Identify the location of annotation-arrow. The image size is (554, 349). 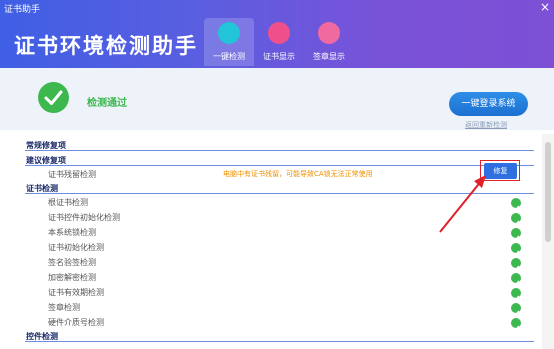
(462, 204).